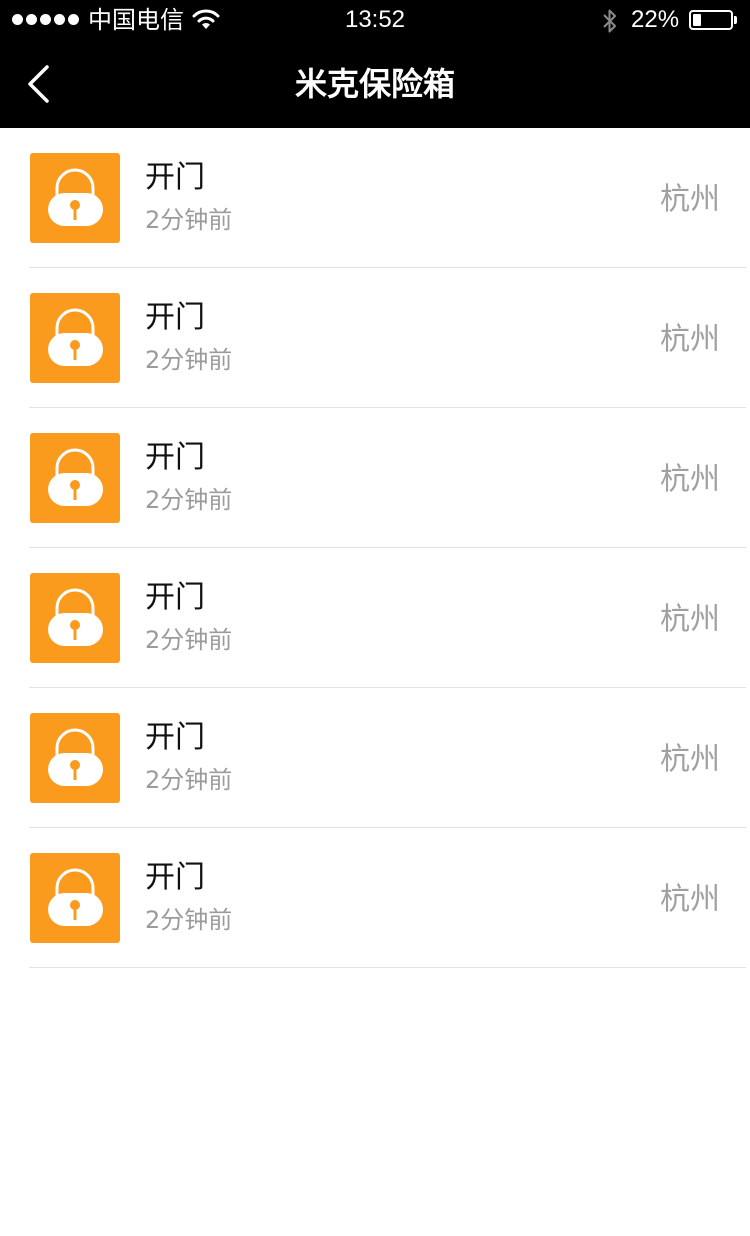 The width and height of the screenshot is (750, 1236). Describe the element at coordinates (387, 967) in the screenshot. I see `divider` at that location.